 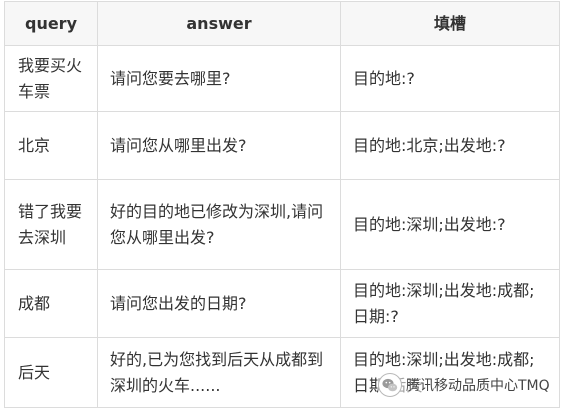 I want to click on watermark-text: 腾讯移动品质中心TMQ, so click(x=478, y=386).